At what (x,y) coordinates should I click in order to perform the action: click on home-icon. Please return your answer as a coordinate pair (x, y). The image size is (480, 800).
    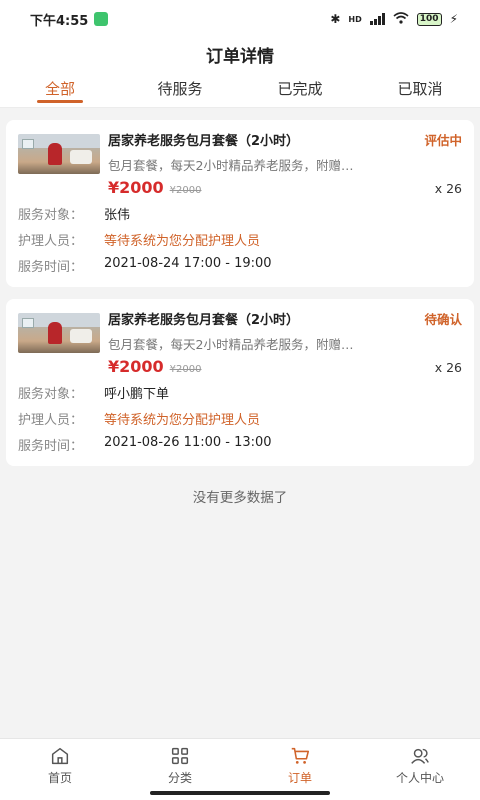
    Looking at the image, I should click on (60, 756).